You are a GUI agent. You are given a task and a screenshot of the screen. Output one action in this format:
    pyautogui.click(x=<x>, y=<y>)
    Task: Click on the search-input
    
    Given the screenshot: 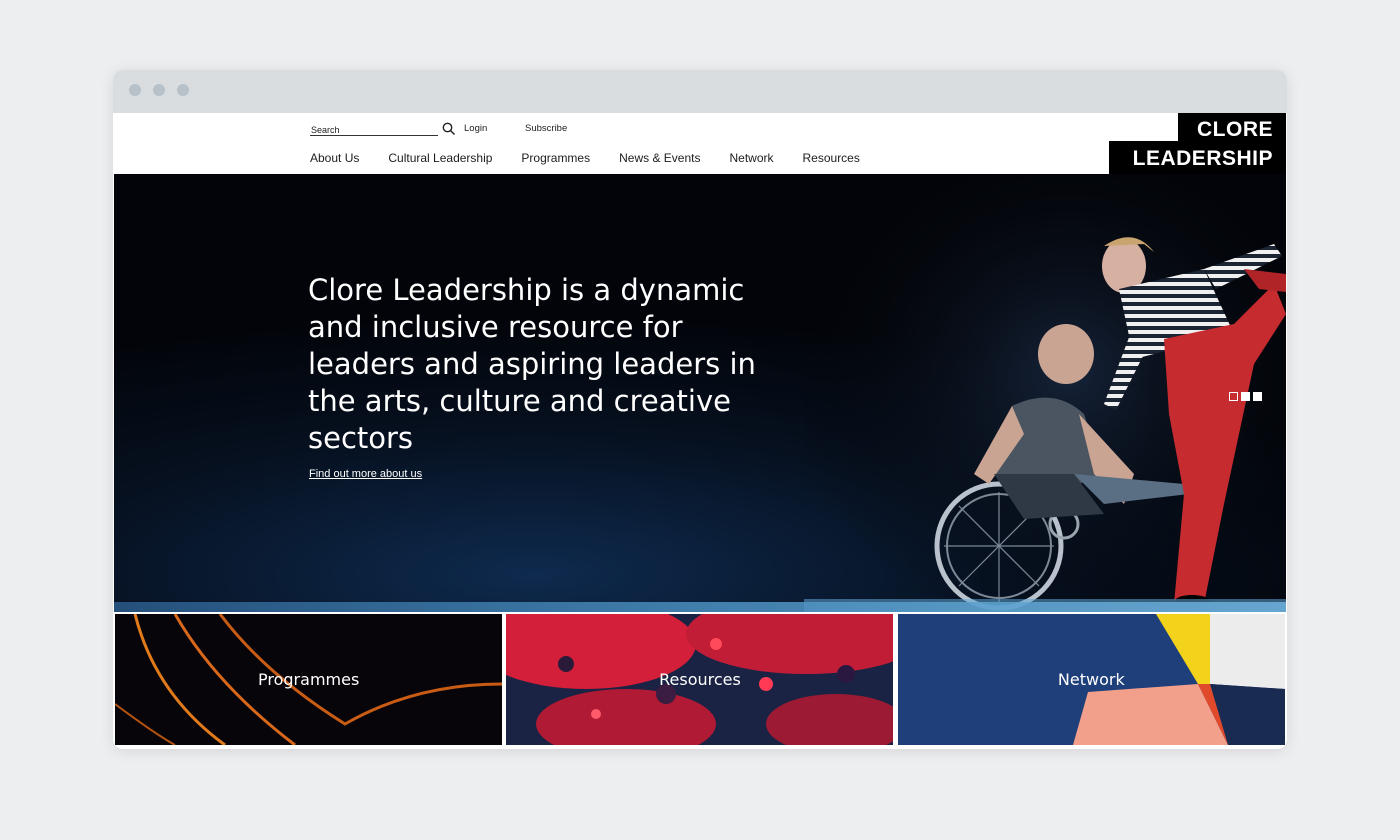 What is the action you would take?
    pyautogui.click(x=374, y=130)
    